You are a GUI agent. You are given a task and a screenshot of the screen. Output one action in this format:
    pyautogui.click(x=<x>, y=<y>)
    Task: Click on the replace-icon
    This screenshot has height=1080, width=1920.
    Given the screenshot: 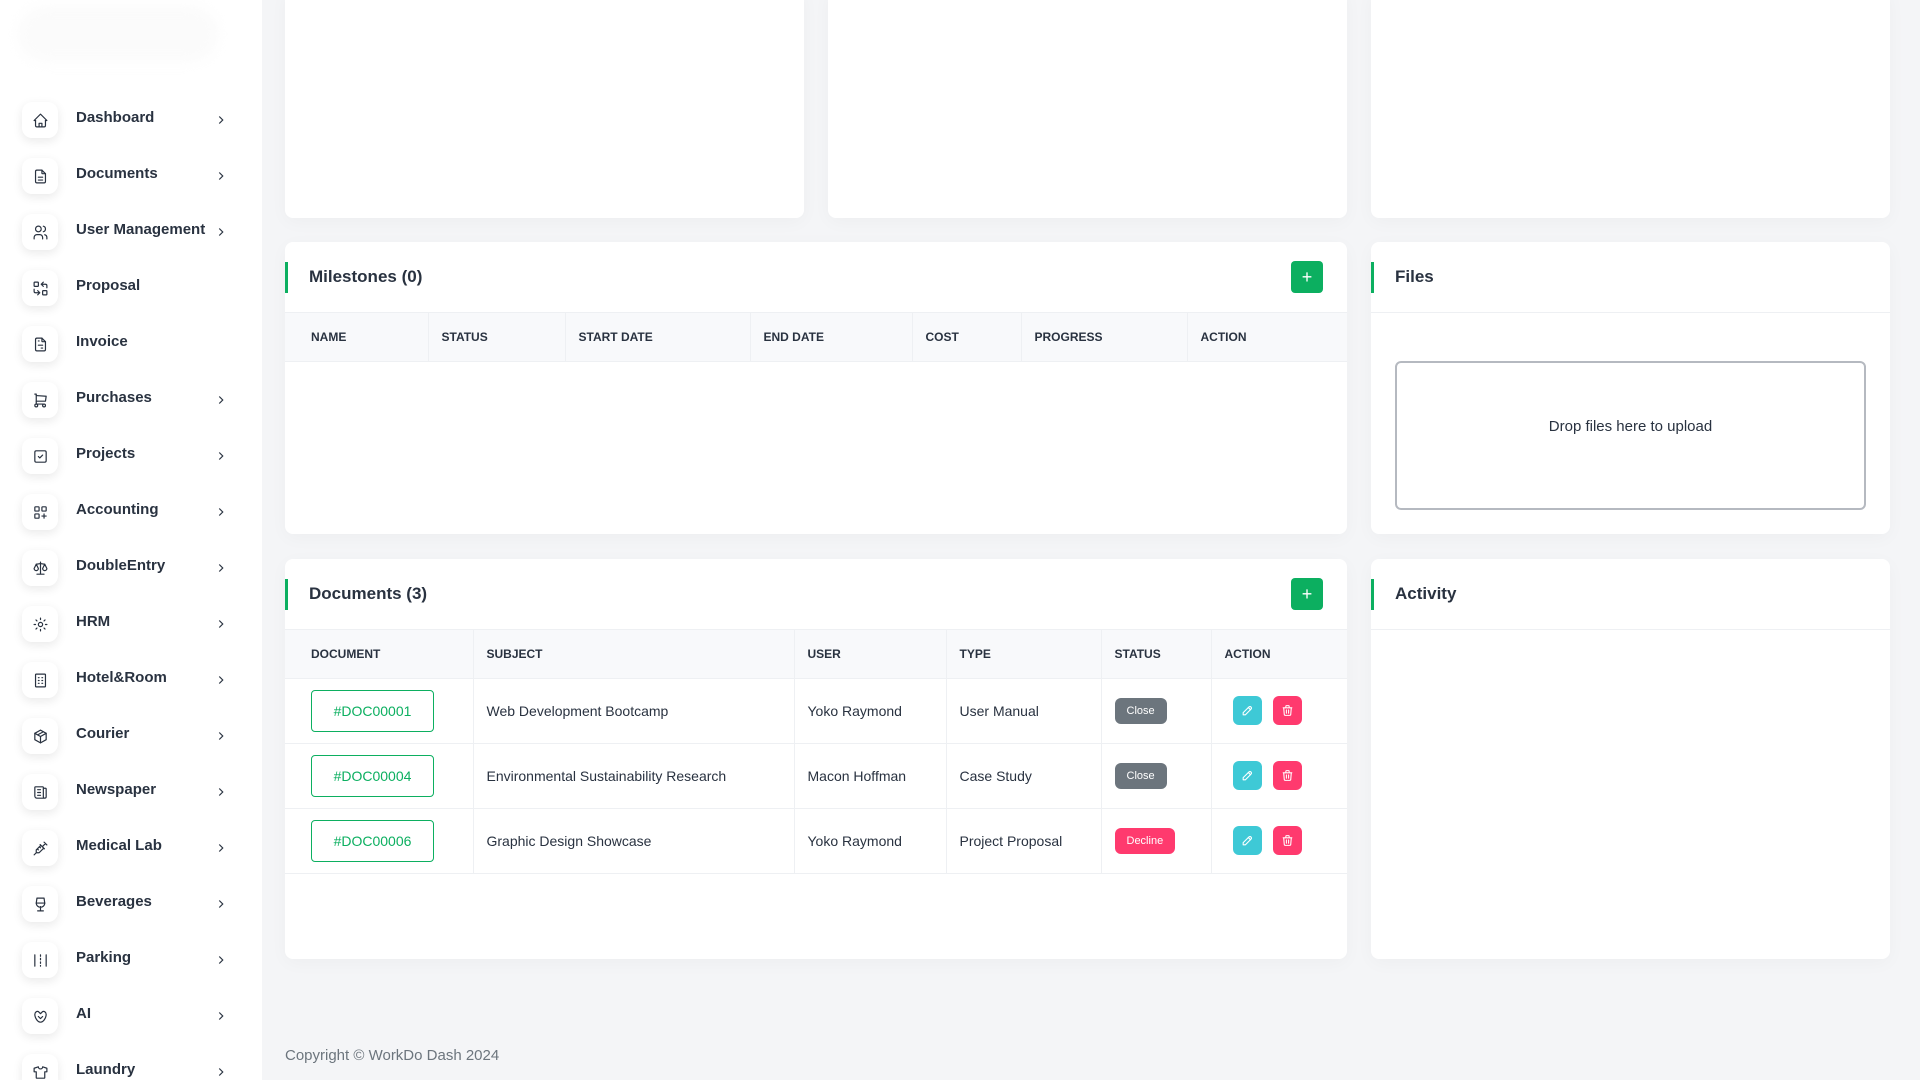 What is the action you would take?
    pyautogui.click(x=40, y=288)
    